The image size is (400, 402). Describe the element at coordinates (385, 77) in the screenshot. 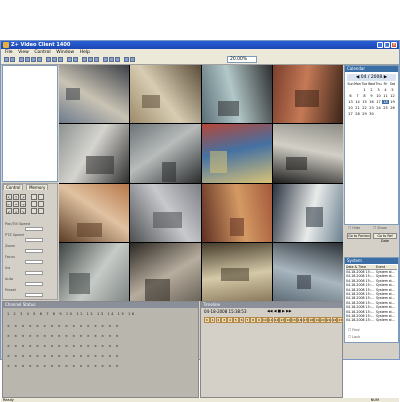

I see `next-month-icon: ▶` at that location.